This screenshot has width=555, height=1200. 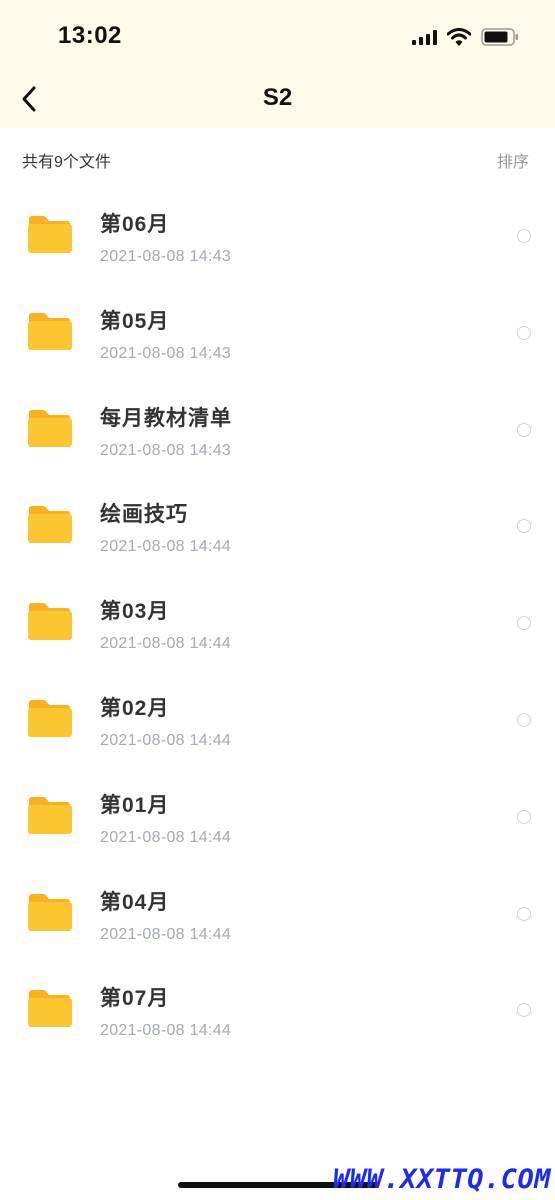 I want to click on file-name: 第07月, so click(x=135, y=999).